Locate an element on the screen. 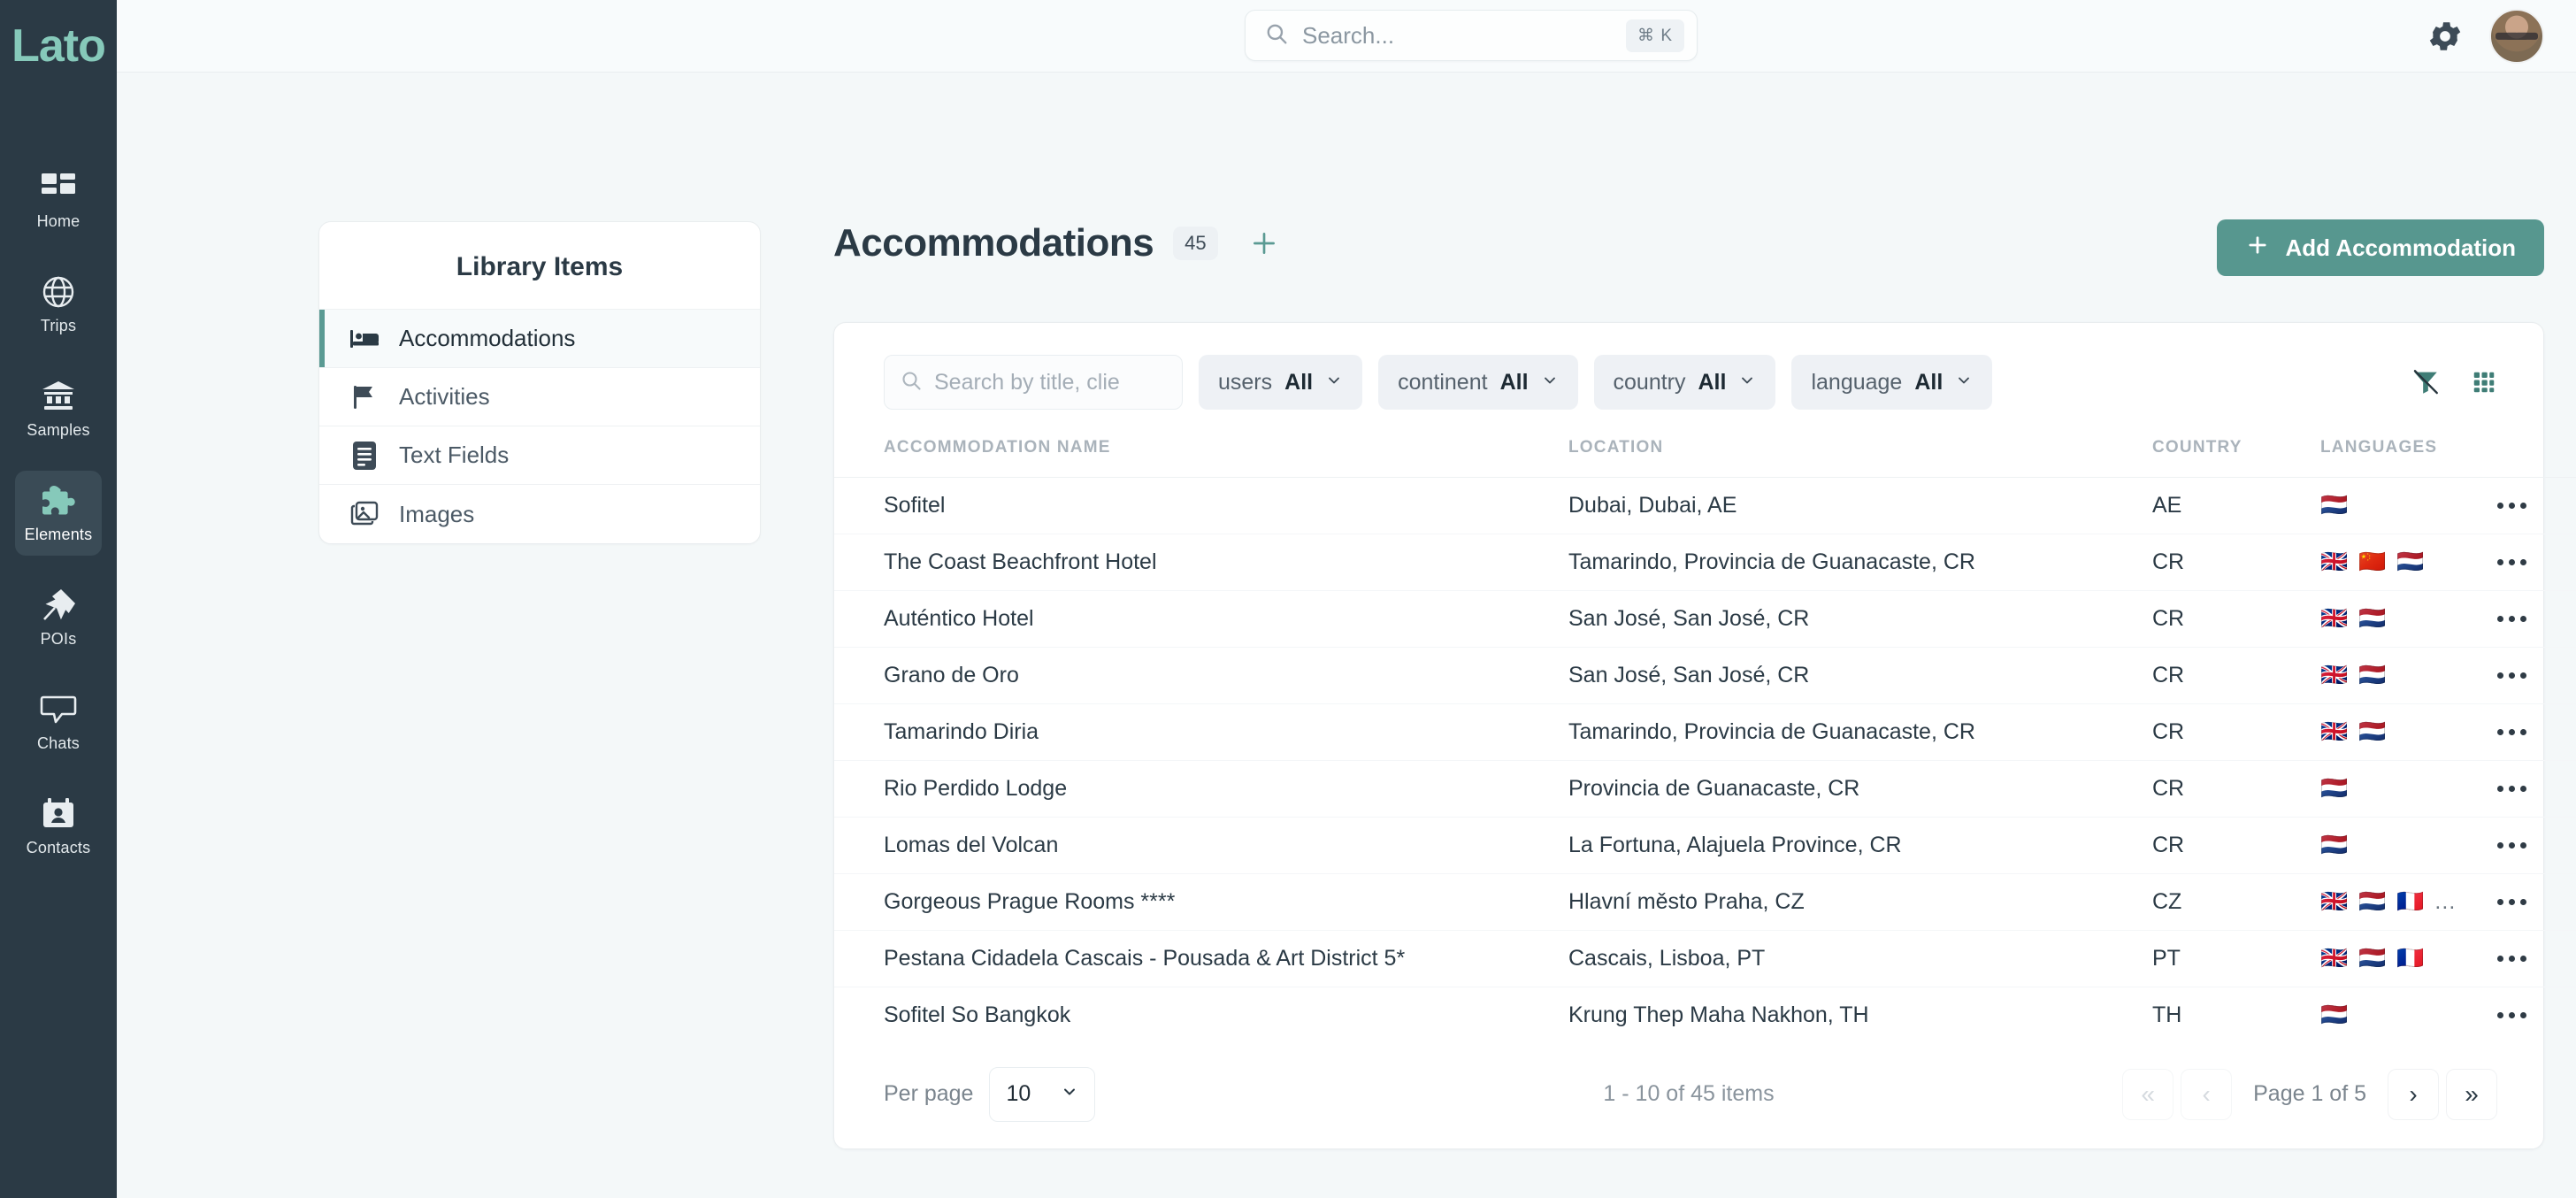  table-search-input: Search by title, clie is located at coordinates (1033, 382).